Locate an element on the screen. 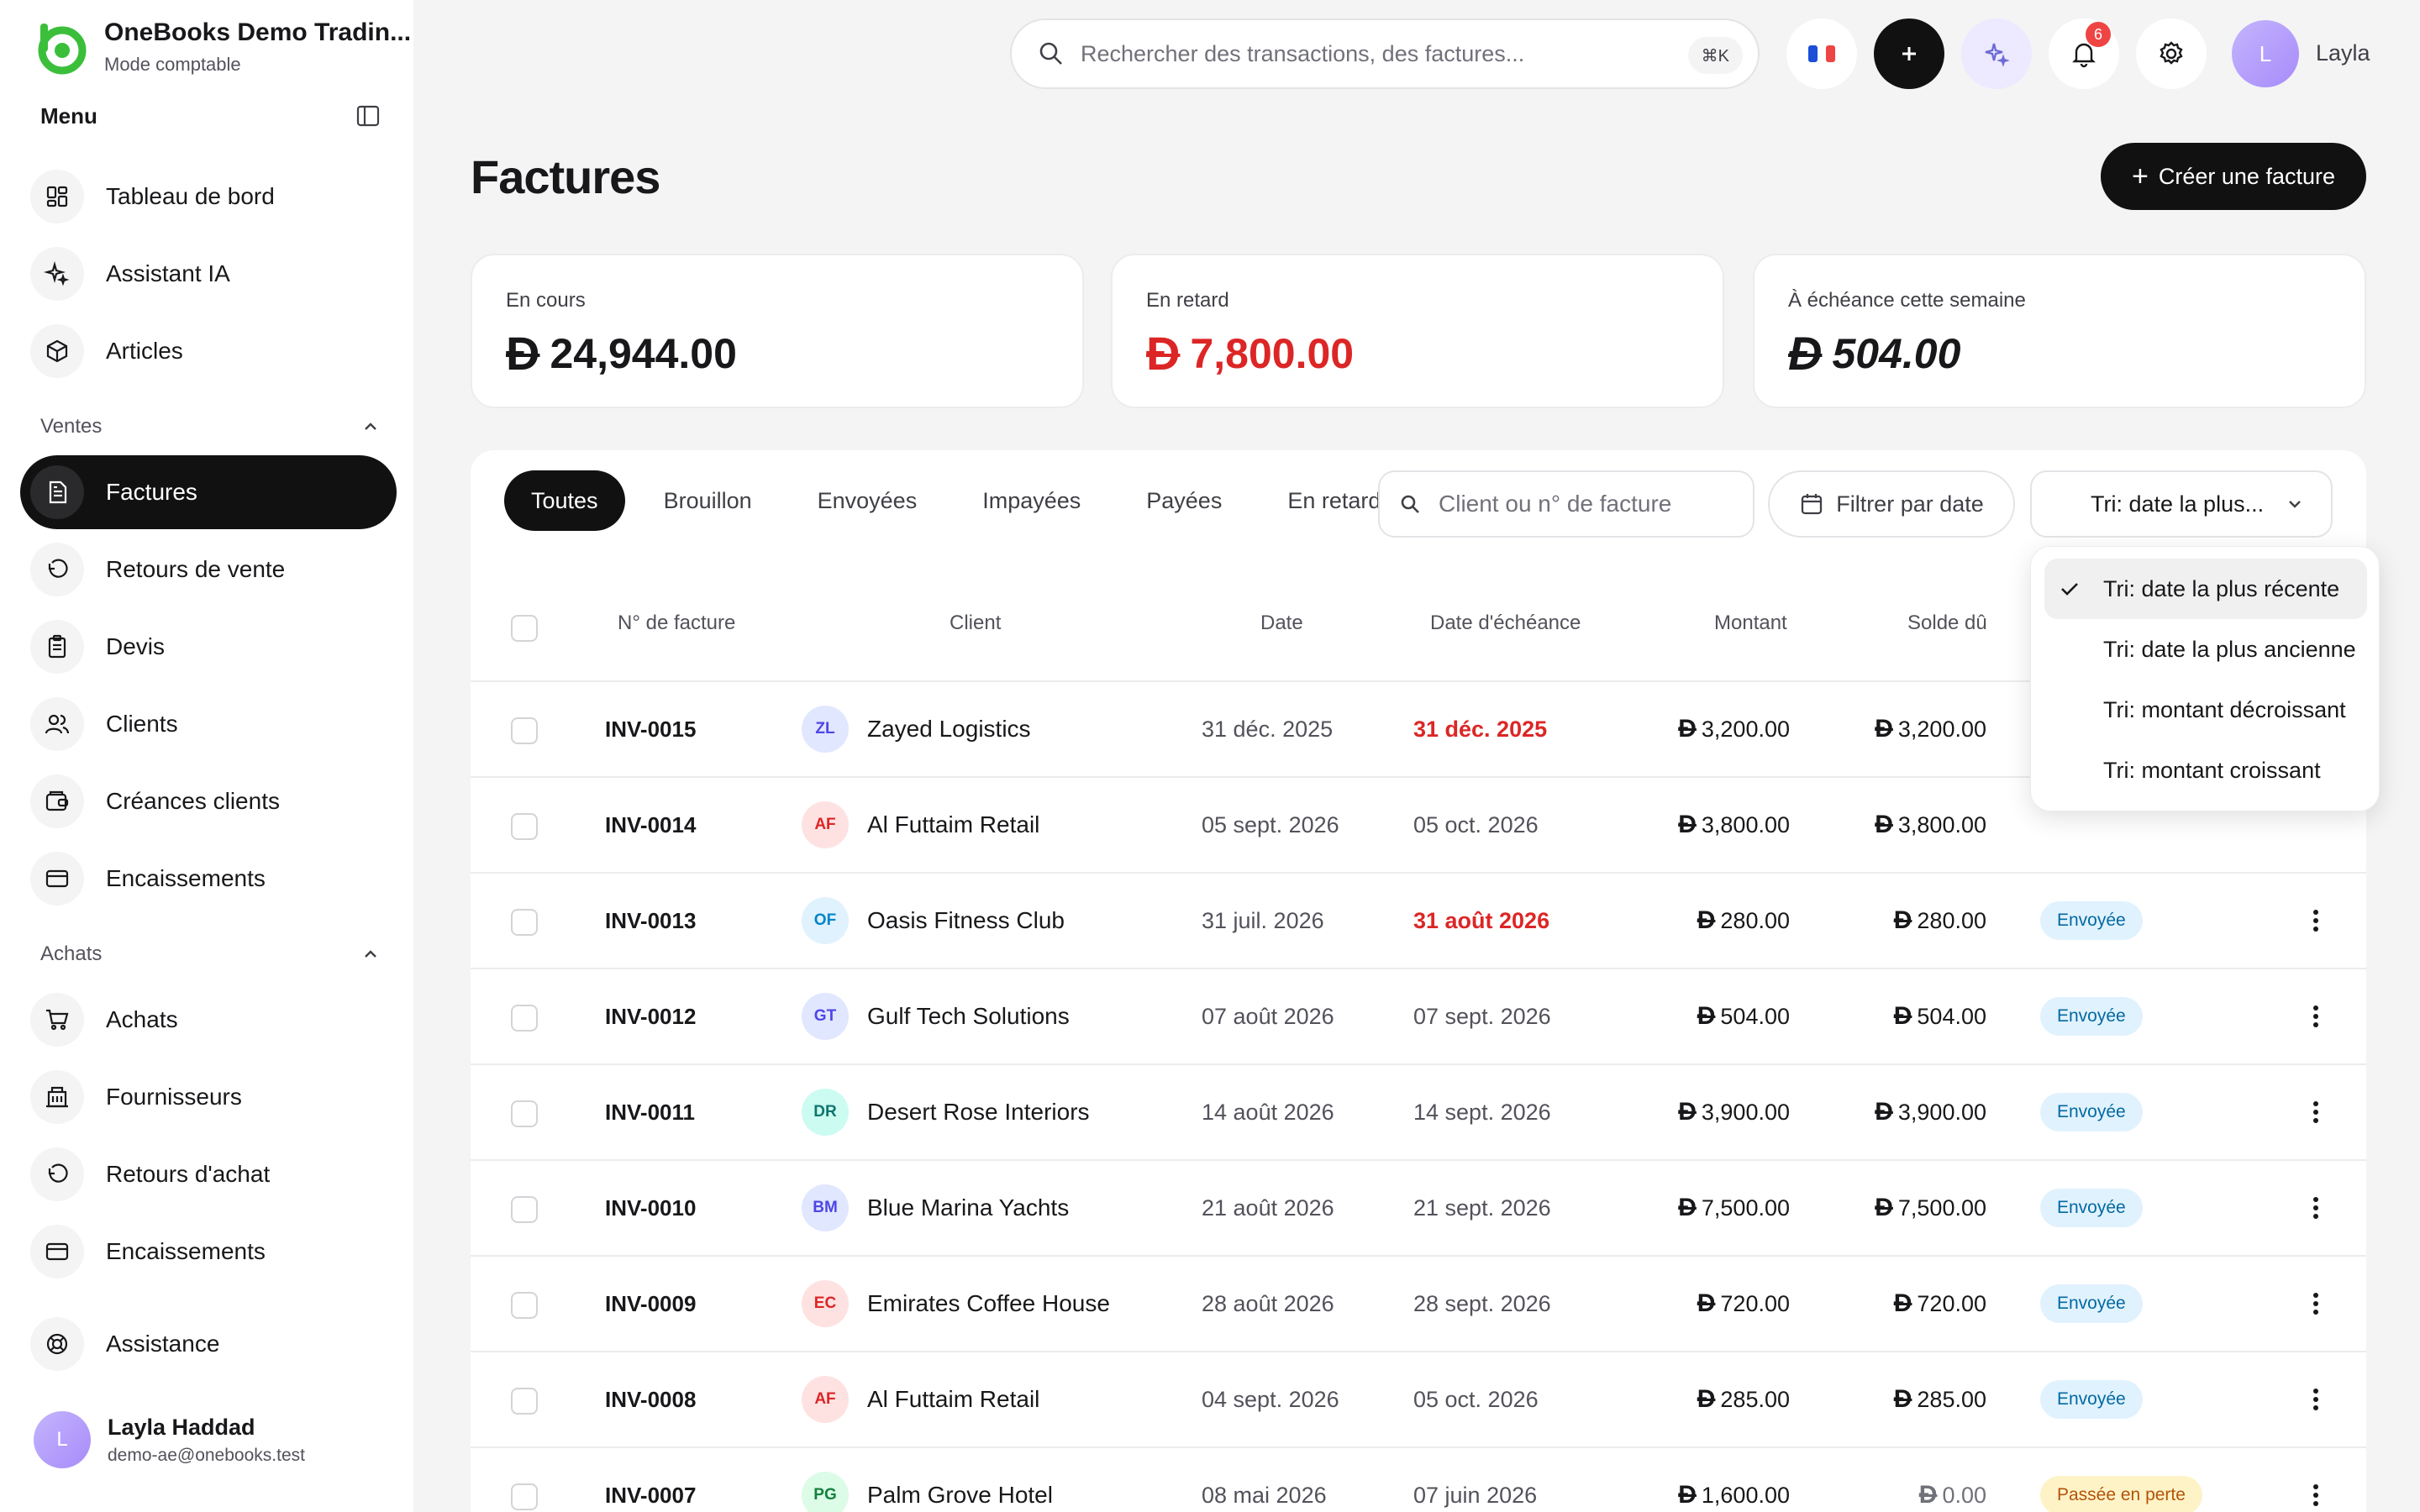  tab-sent: Envoyées is located at coordinates (868, 500).